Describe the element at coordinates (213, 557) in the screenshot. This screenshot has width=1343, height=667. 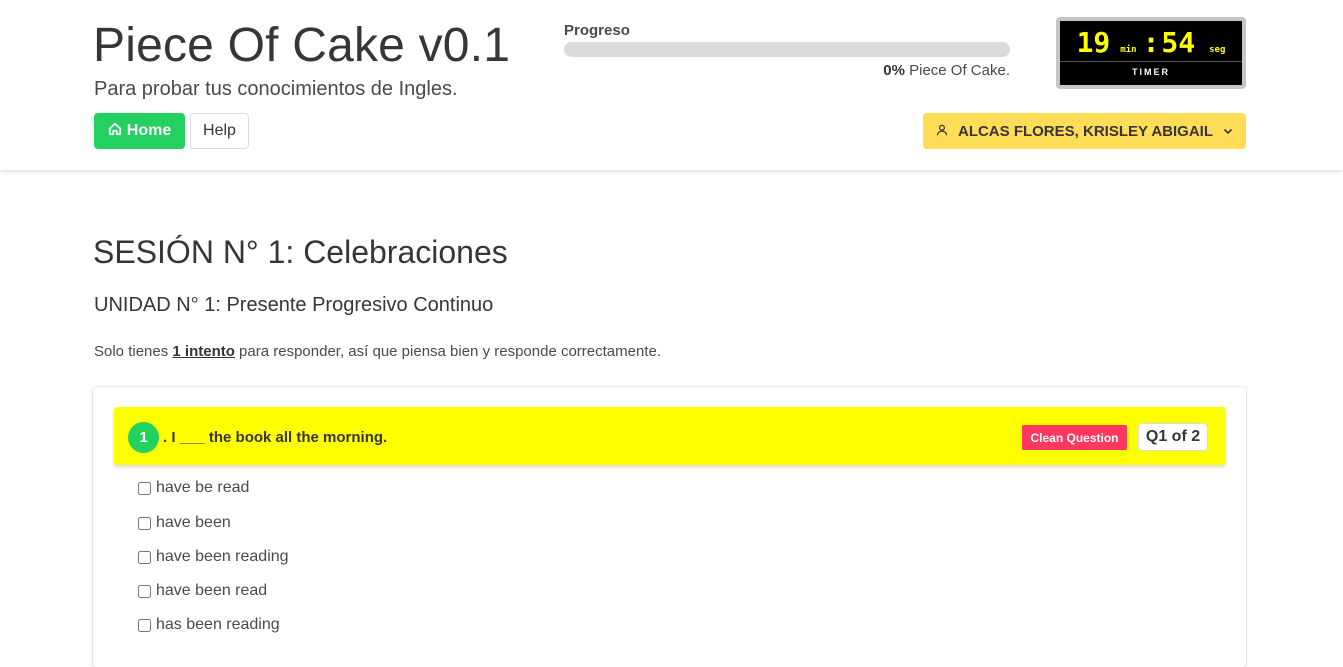
I see `option-item: have been reading` at that location.